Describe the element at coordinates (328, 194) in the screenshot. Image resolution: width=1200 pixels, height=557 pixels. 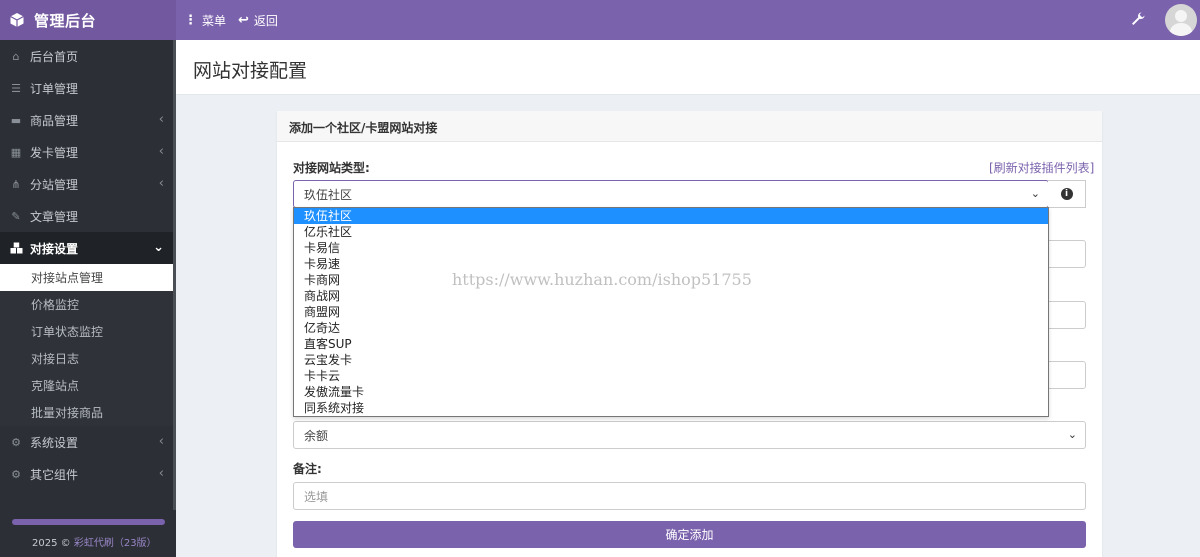
I see `site-type-selected-value: 玖伍社区` at that location.